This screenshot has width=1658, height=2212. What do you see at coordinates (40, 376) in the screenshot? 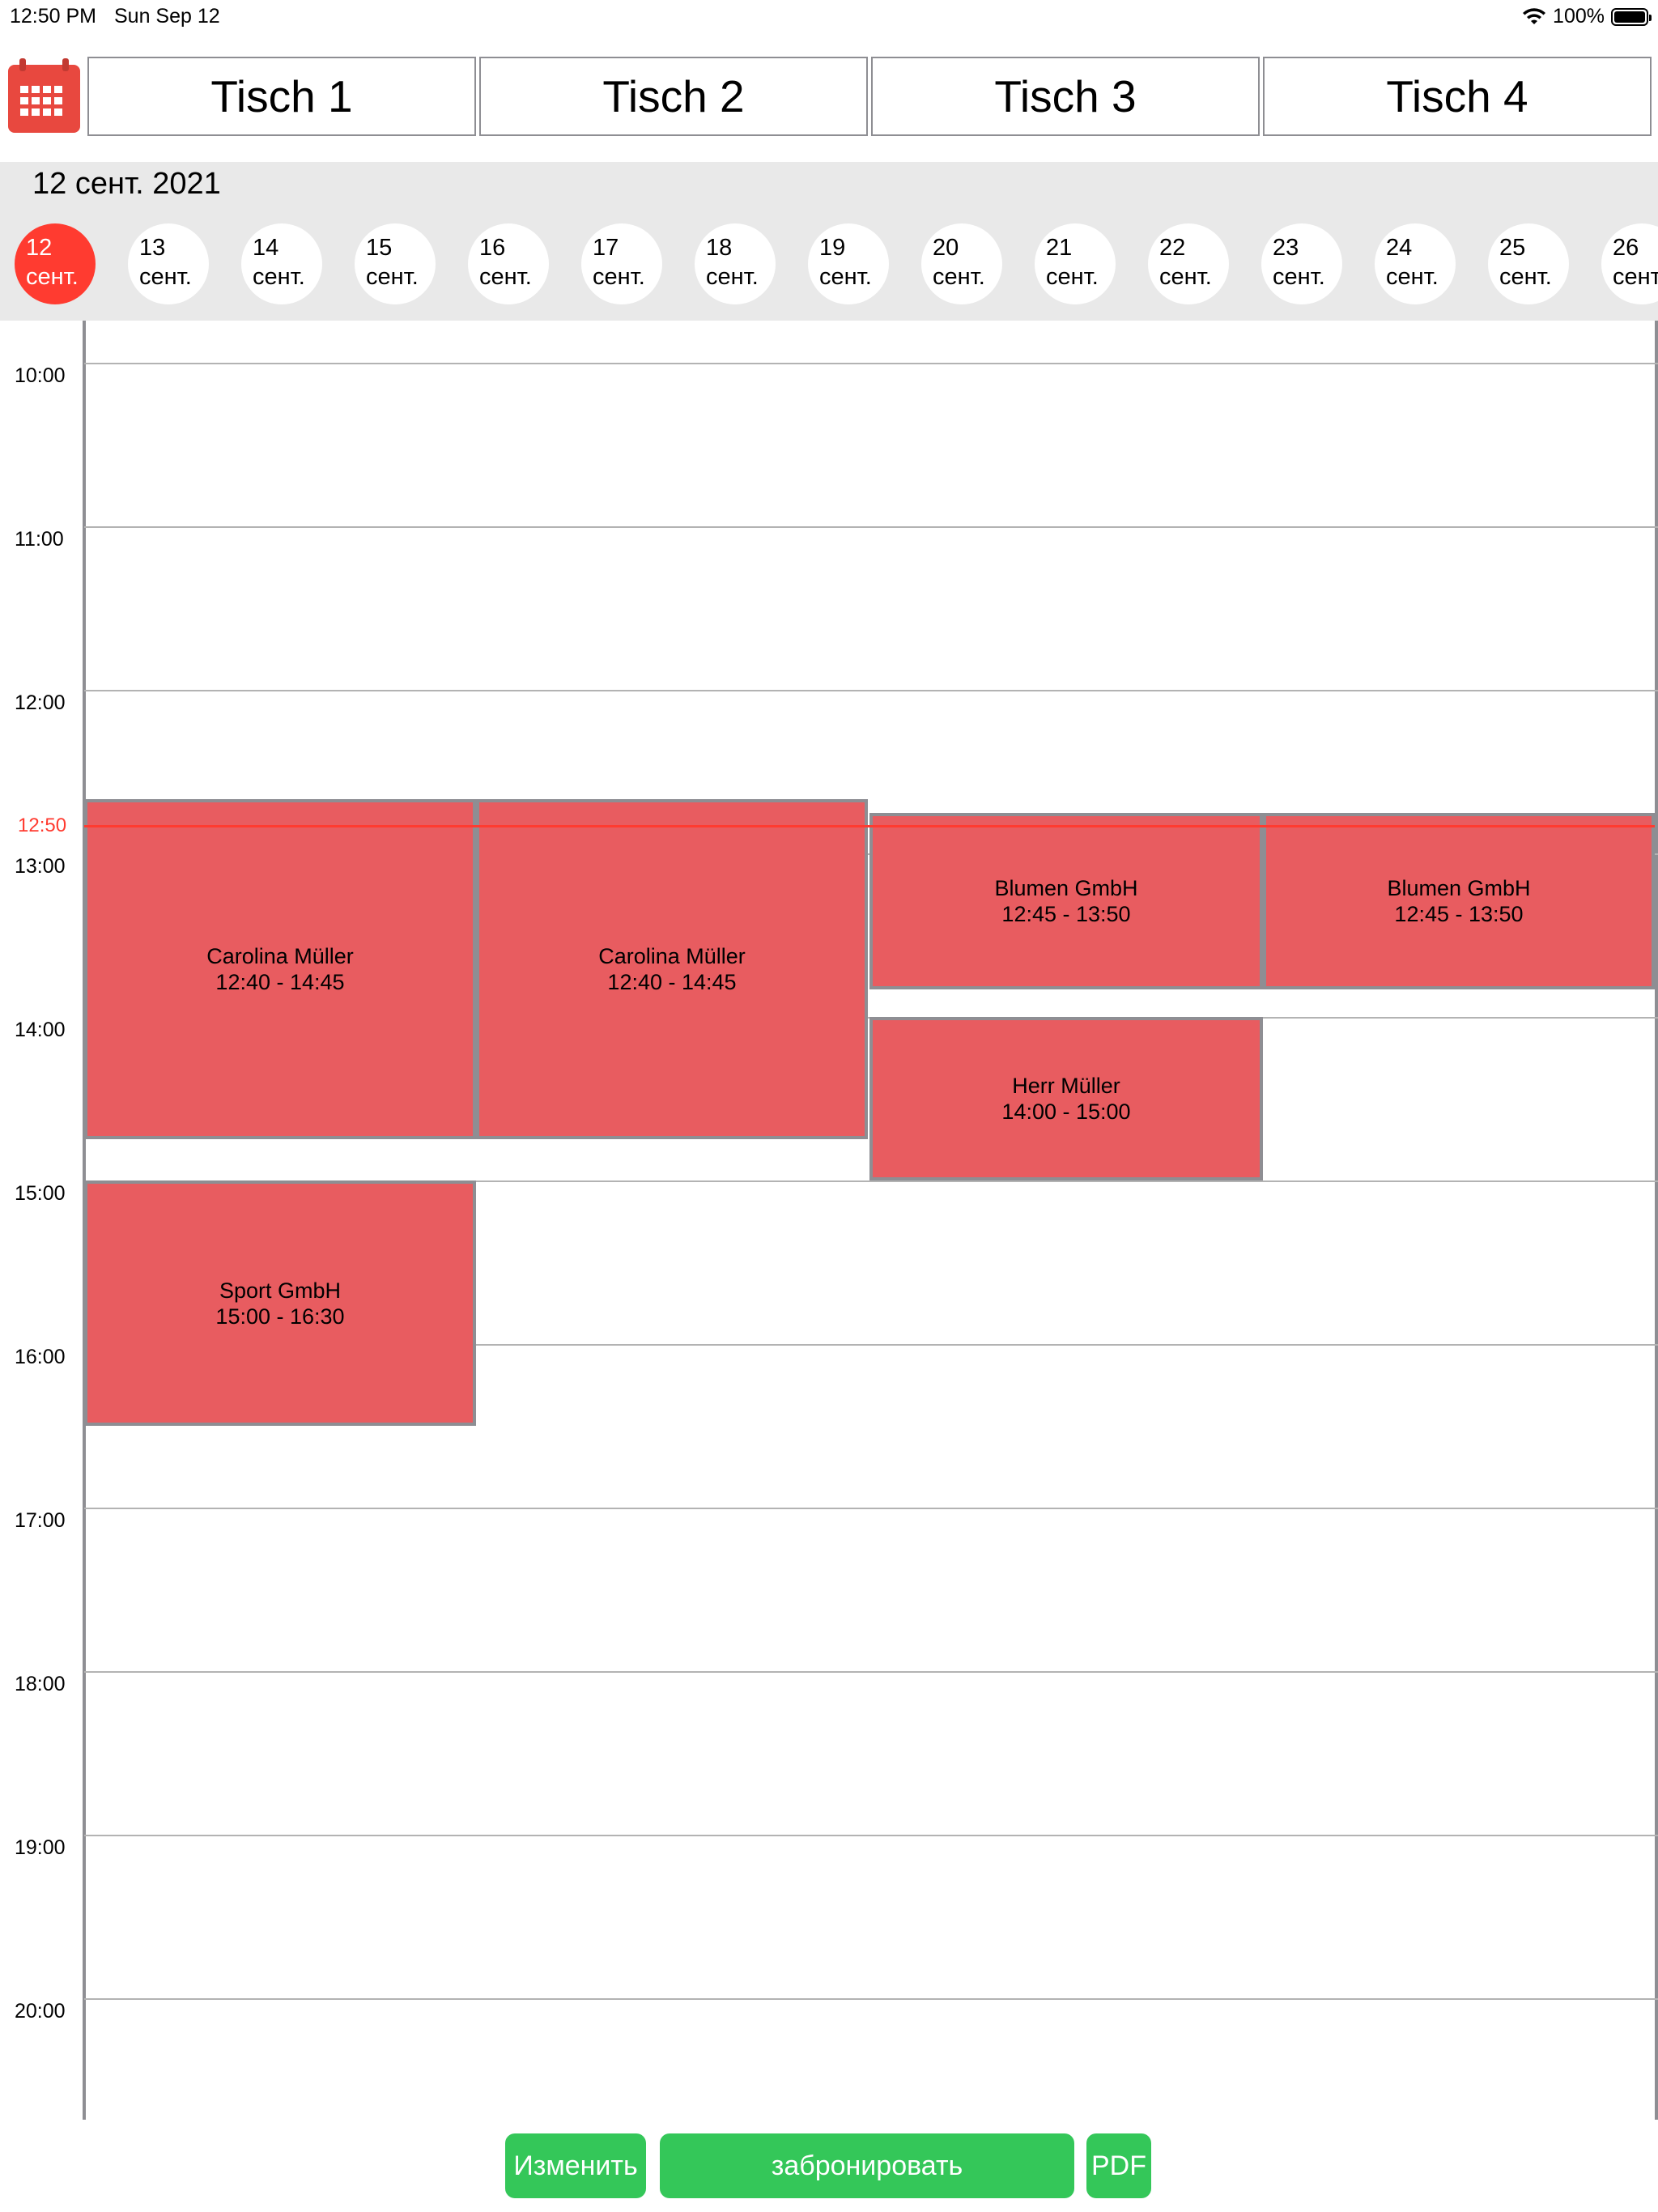
I see `hour-label: 10:00` at bounding box center [40, 376].